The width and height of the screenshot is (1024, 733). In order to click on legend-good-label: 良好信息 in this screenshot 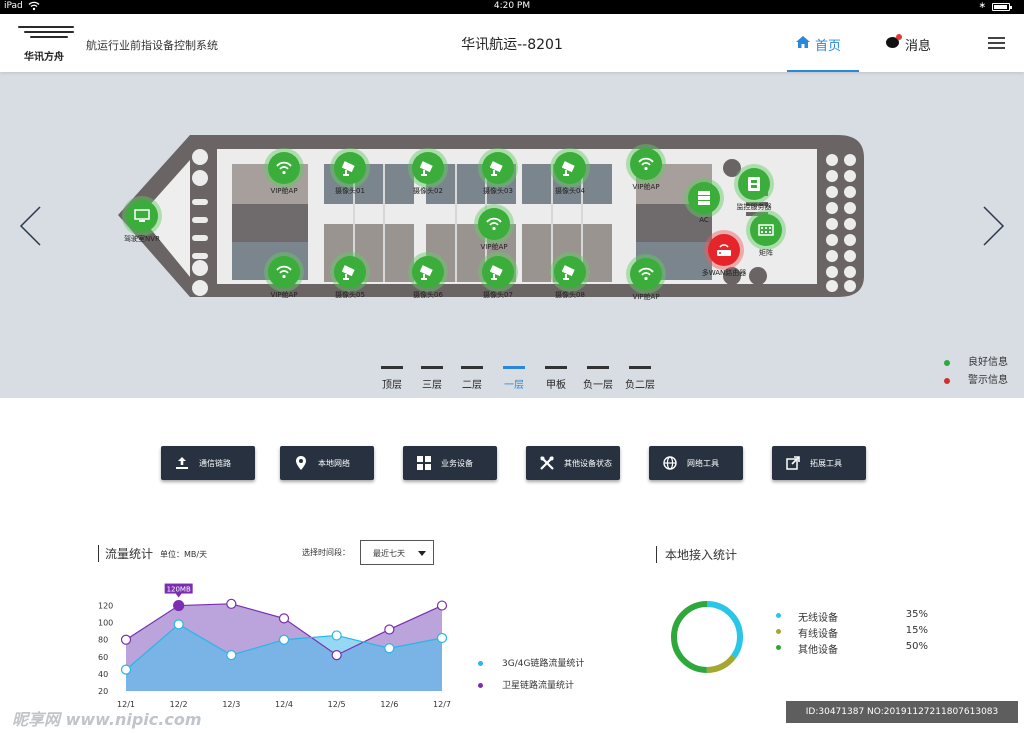, I will do `click(988, 362)`.